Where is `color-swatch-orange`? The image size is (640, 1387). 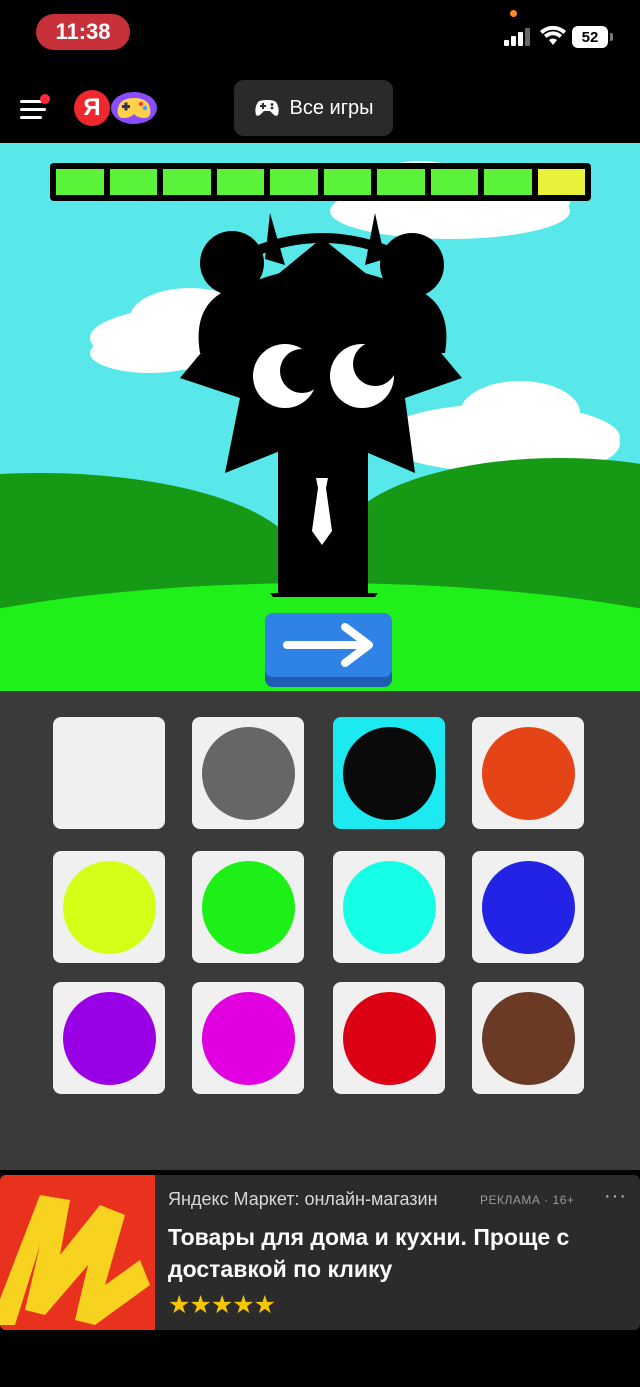 color-swatch-orange is located at coordinates (528, 773).